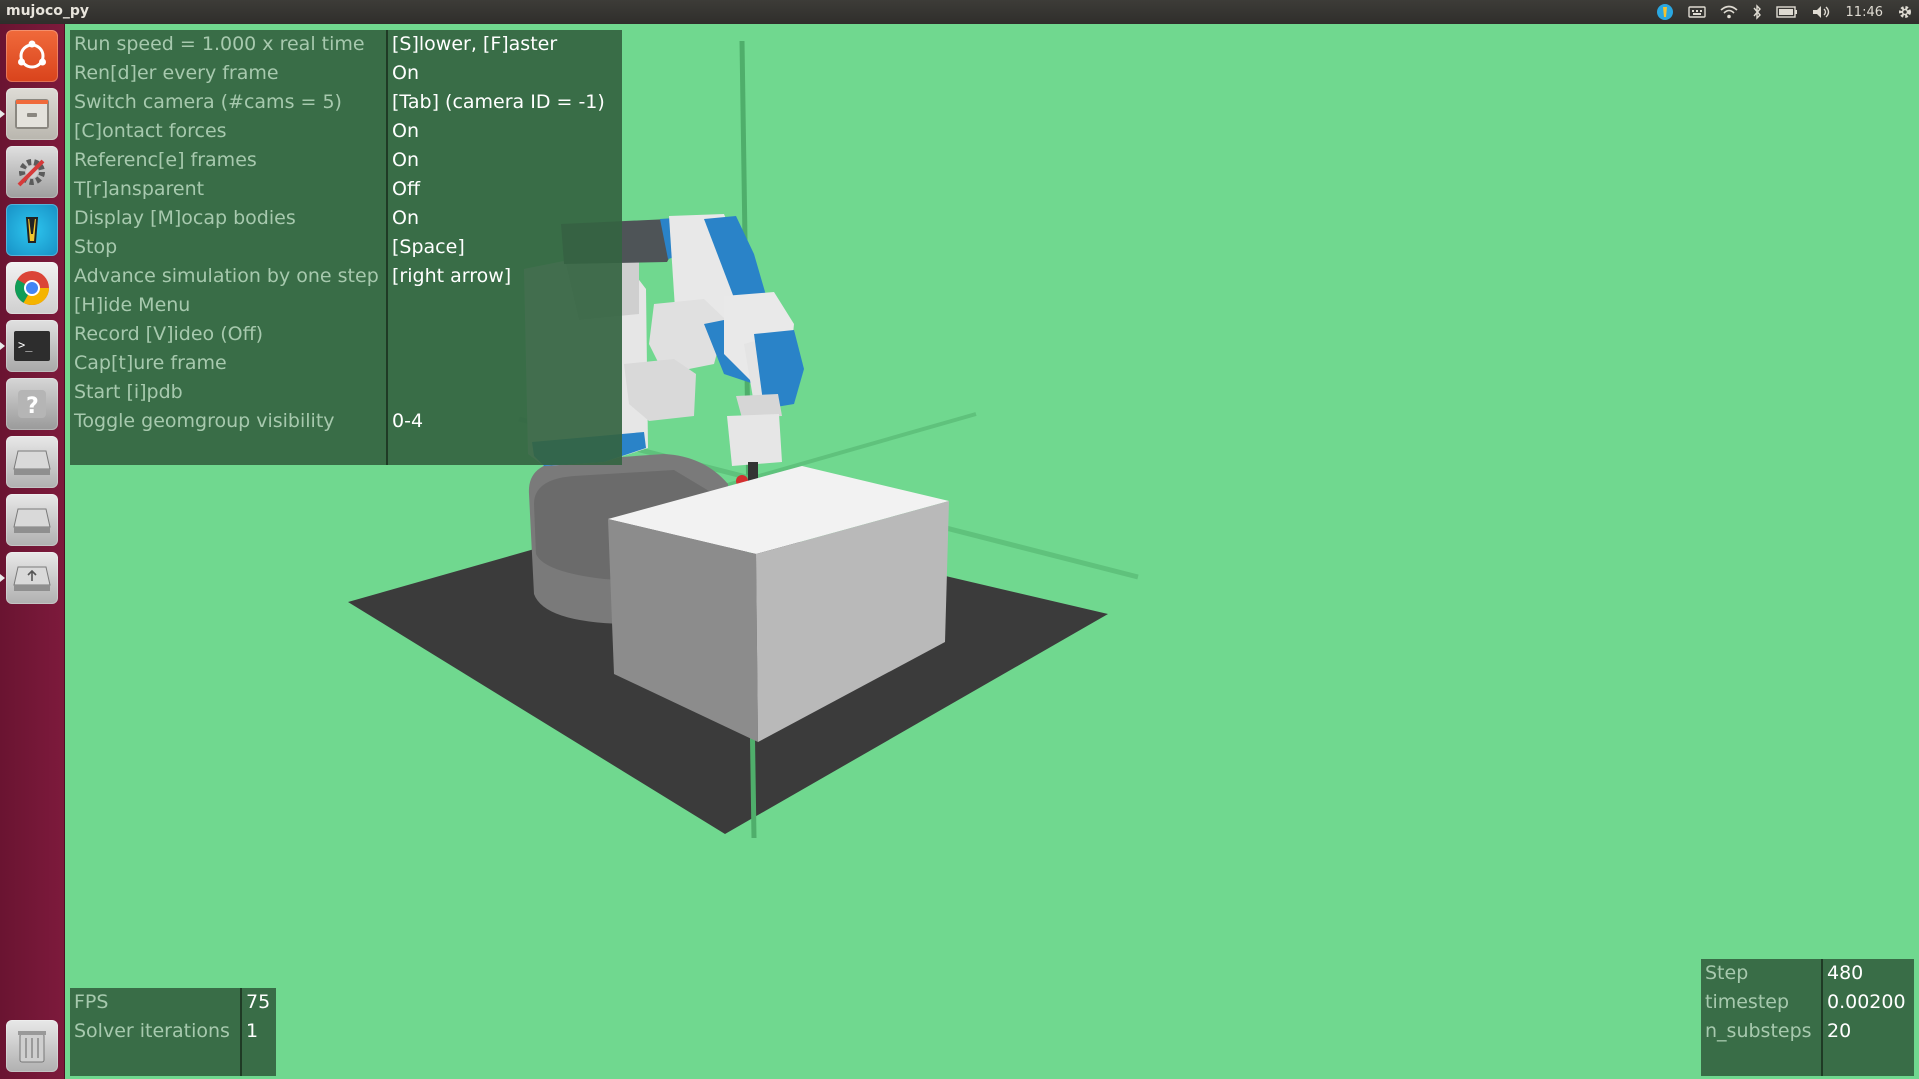  I want to click on files-icon, so click(29, 114).